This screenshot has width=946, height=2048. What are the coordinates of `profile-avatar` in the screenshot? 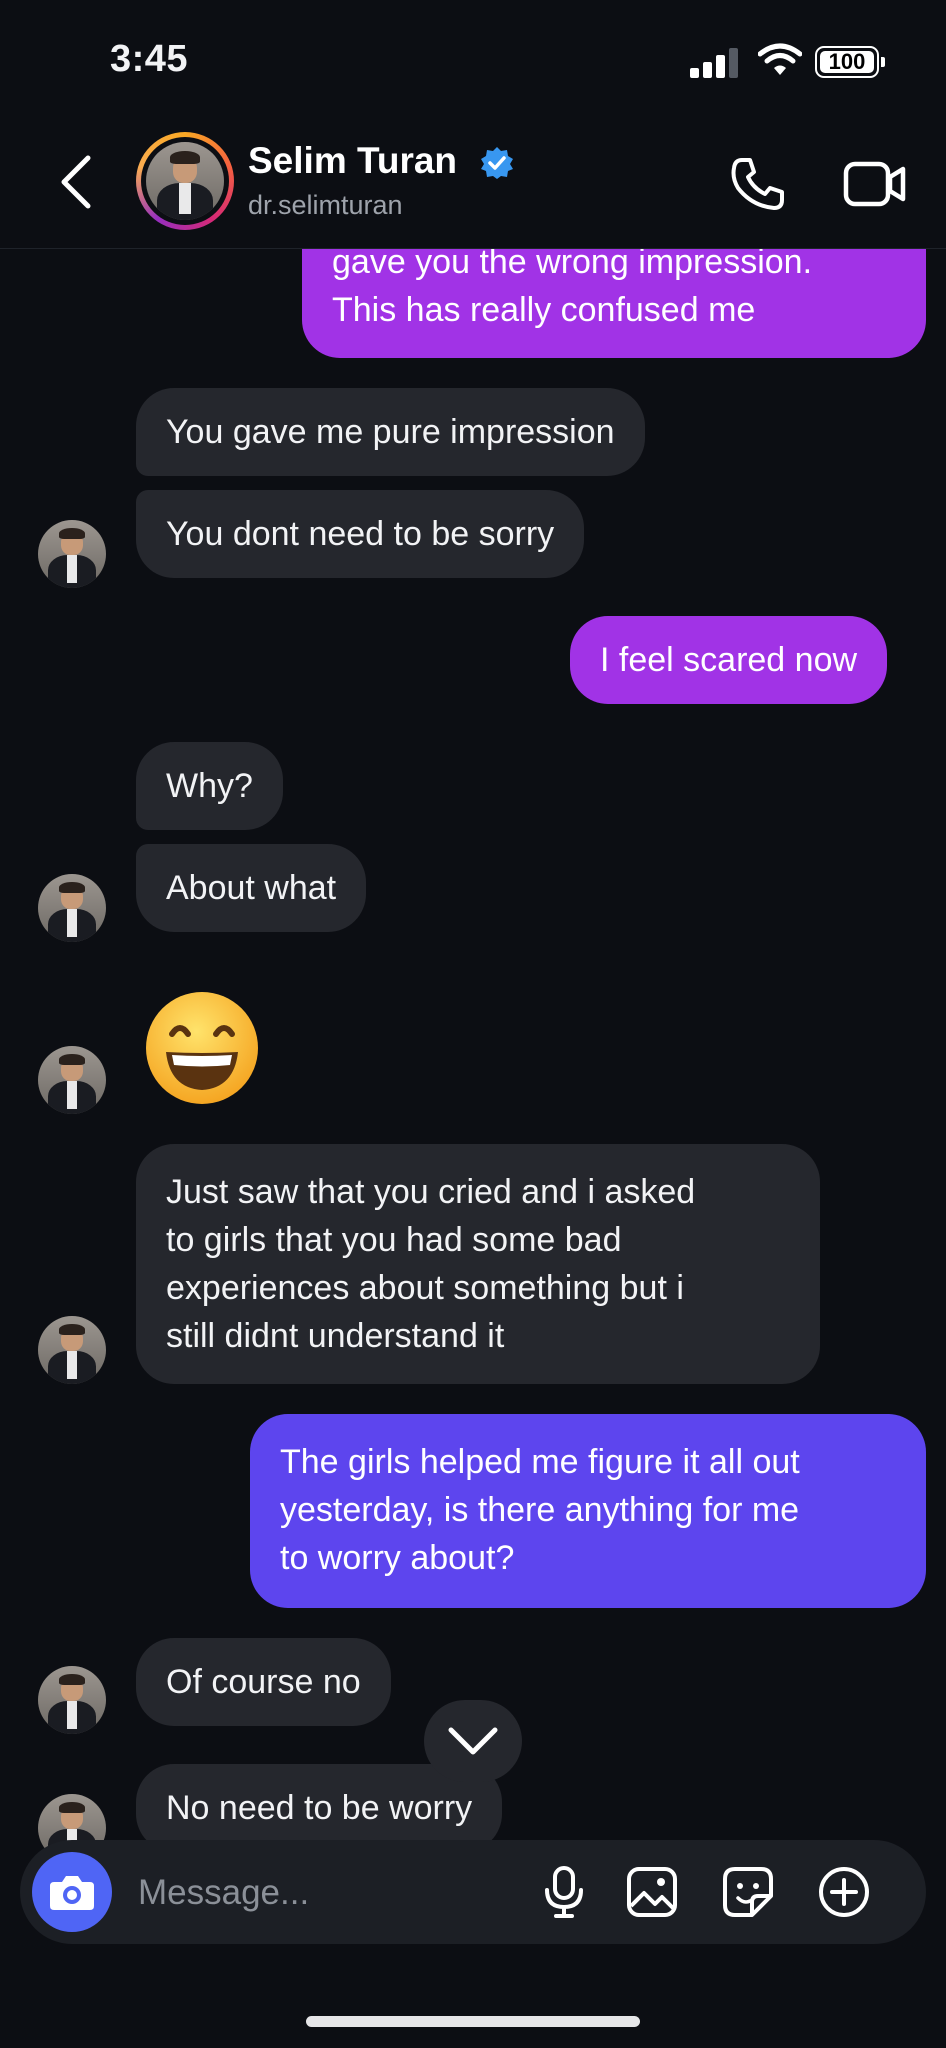 It's located at (185, 181).